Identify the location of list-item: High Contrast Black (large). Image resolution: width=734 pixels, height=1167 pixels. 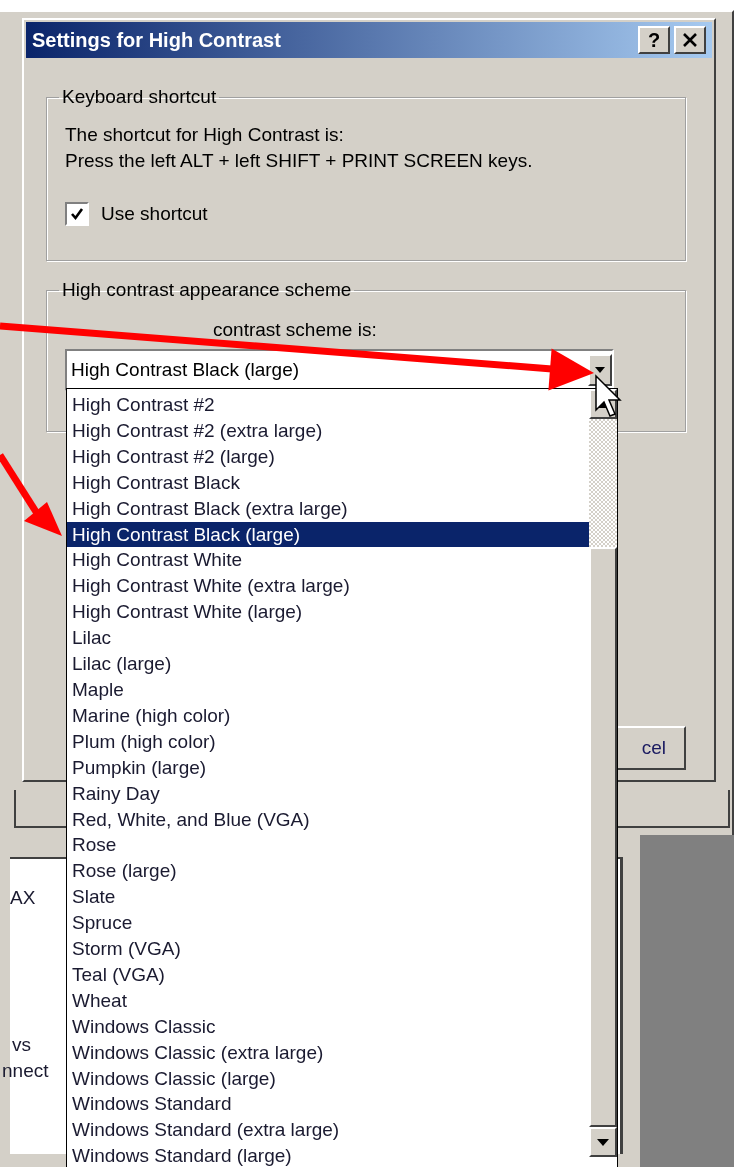
(328, 534).